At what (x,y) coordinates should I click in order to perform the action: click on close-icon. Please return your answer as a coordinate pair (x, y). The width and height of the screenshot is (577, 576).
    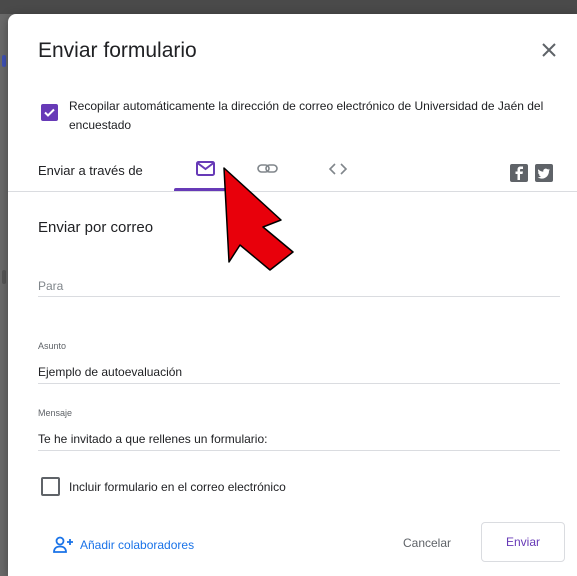
    Looking at the image, I should click on (549, 50).